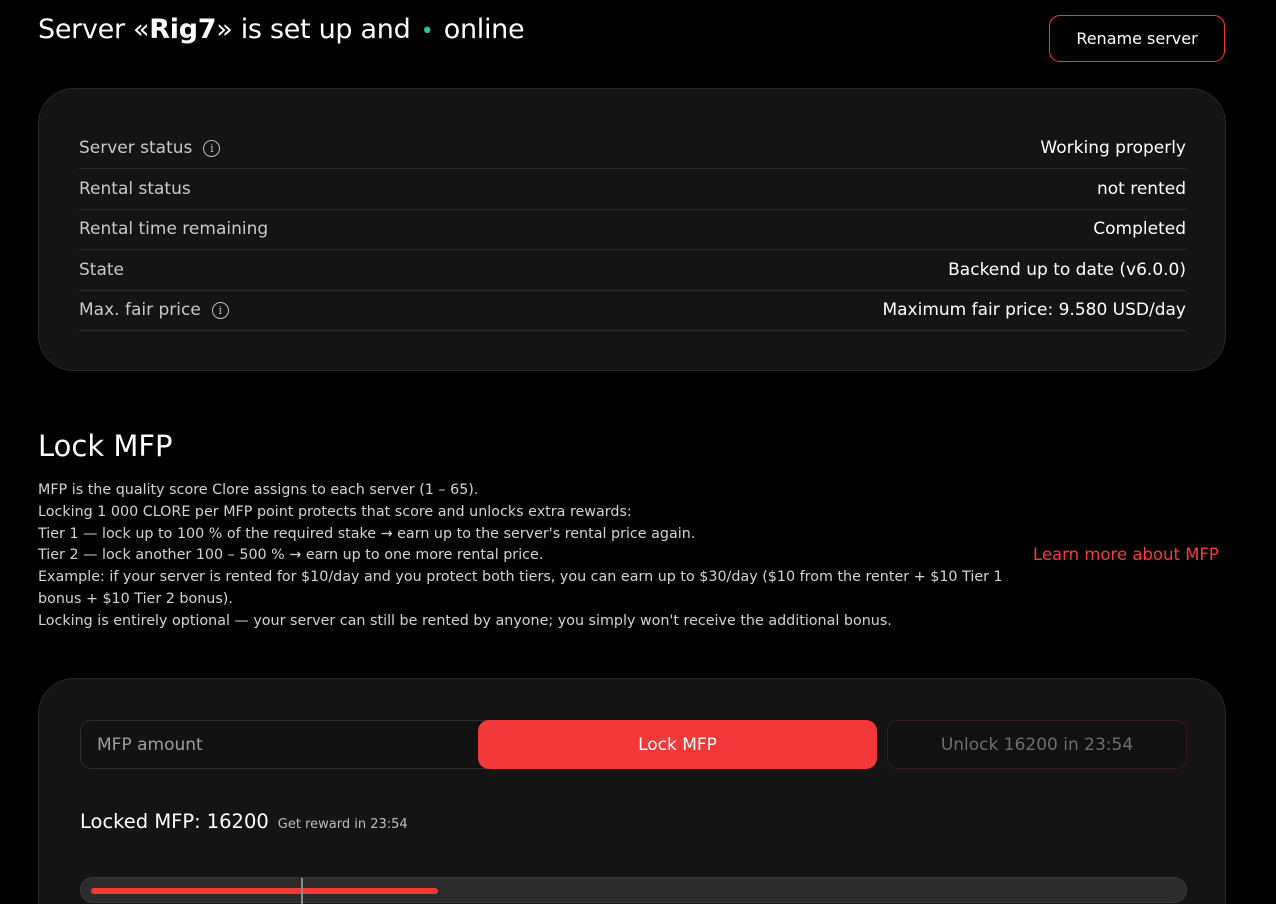 The width and height of the screenshot is (1276, 904). What do you see at coordinates (105, 446) in the screenshot?
I see `lock-mfp-heading: Lock MFP` at bounding box center [105, 446].